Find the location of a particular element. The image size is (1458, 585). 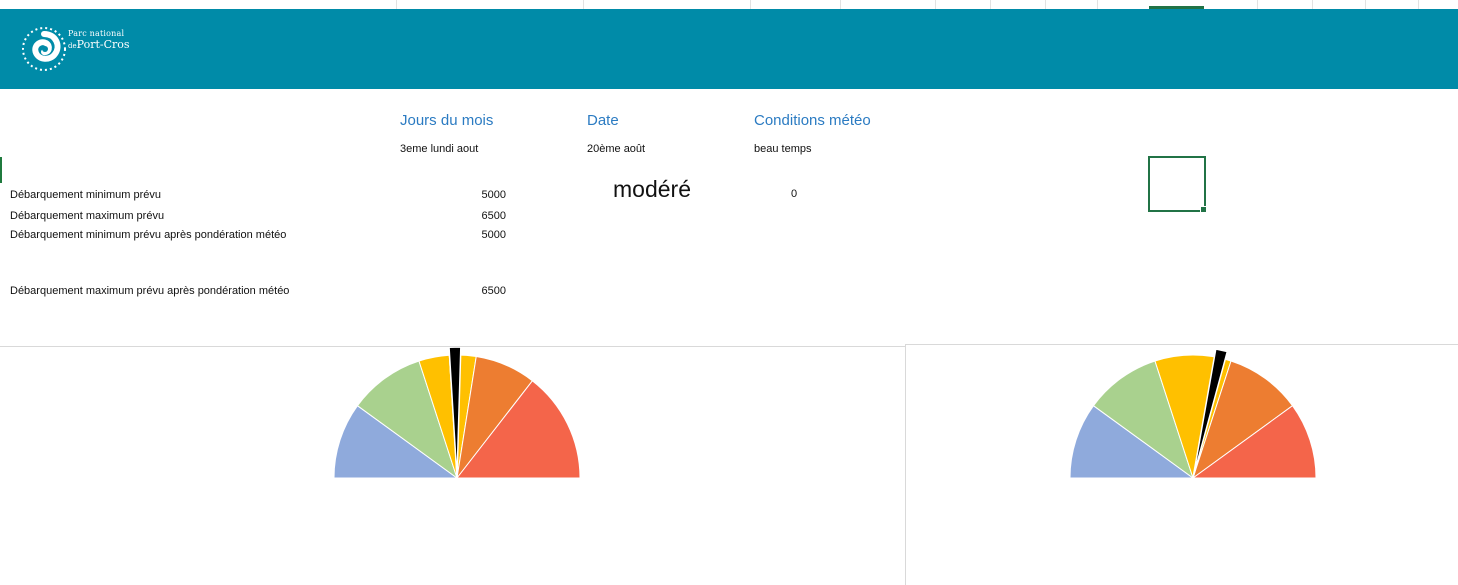

date-value: 20ème août is located at coordinates (616, 149).